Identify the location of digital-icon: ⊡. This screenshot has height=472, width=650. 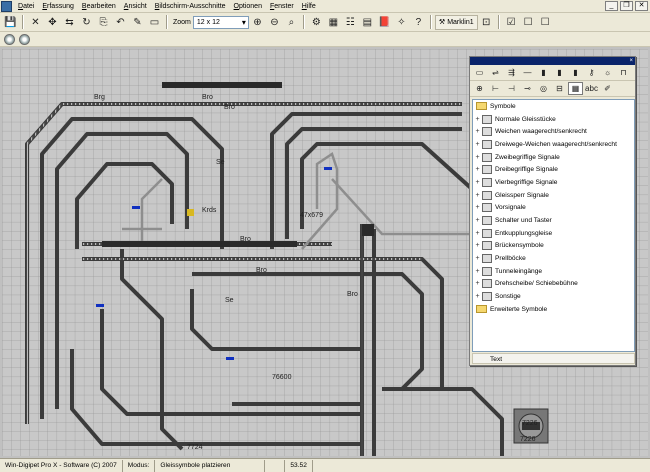
(486, 22).